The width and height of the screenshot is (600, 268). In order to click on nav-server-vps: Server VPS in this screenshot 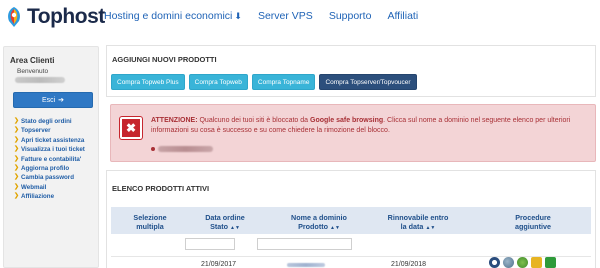, I will do `click(285, 16)`.